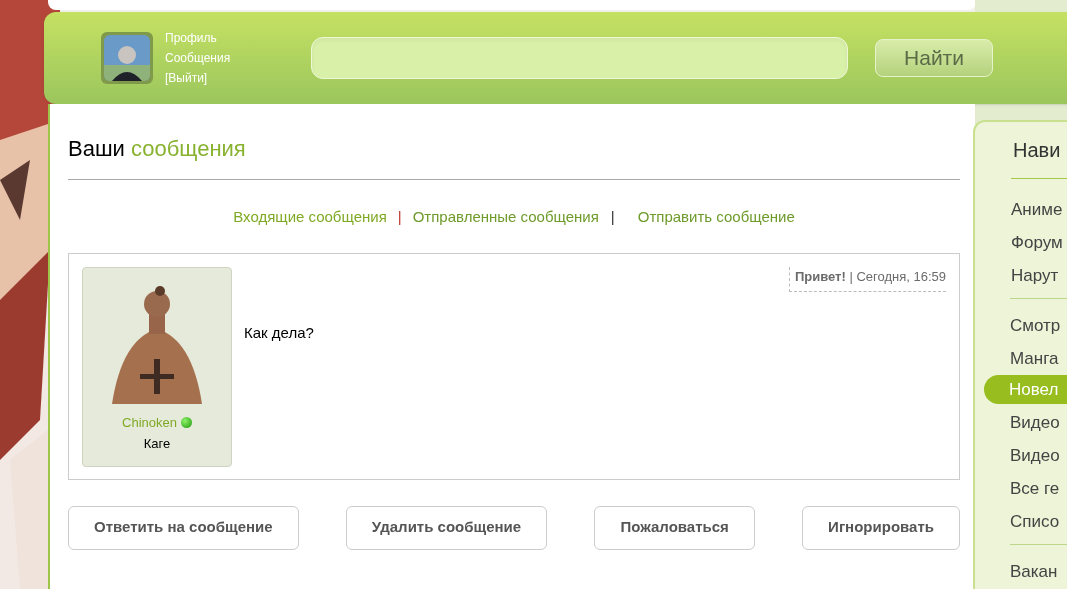 The image size is (1067, 589). I want to click on nav-item: Смотр, so click(1038, 325).